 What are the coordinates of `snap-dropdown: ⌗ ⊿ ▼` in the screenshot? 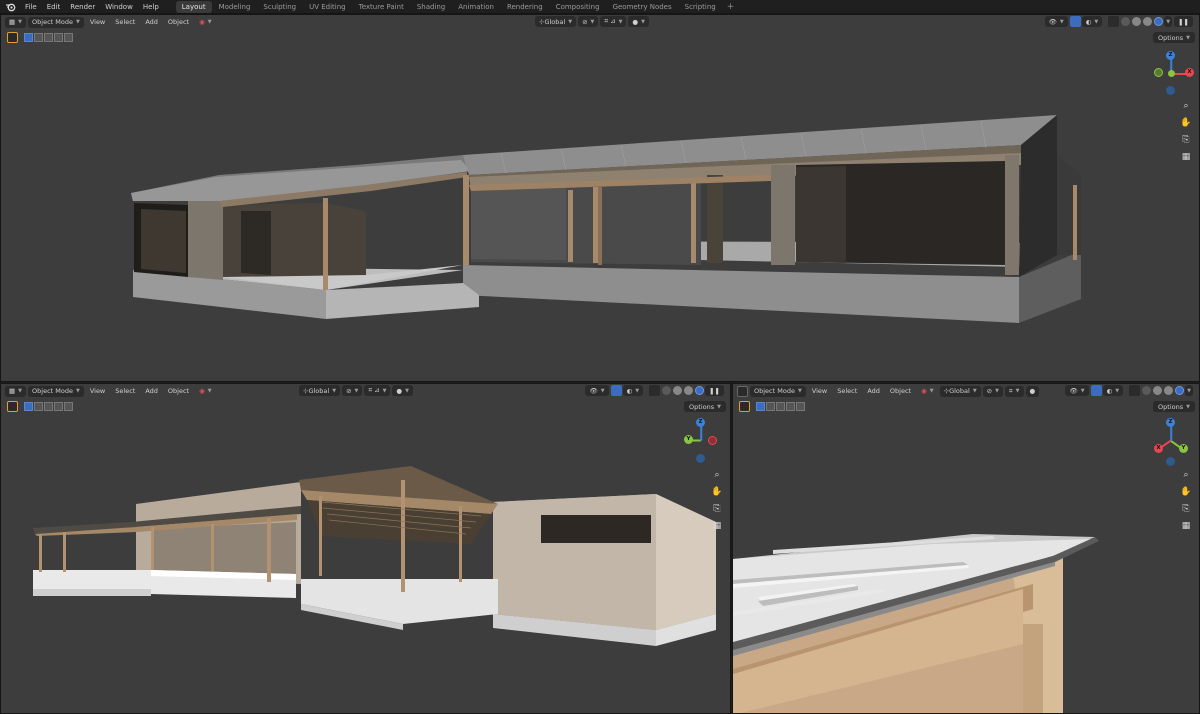 It's located at (377, 390).